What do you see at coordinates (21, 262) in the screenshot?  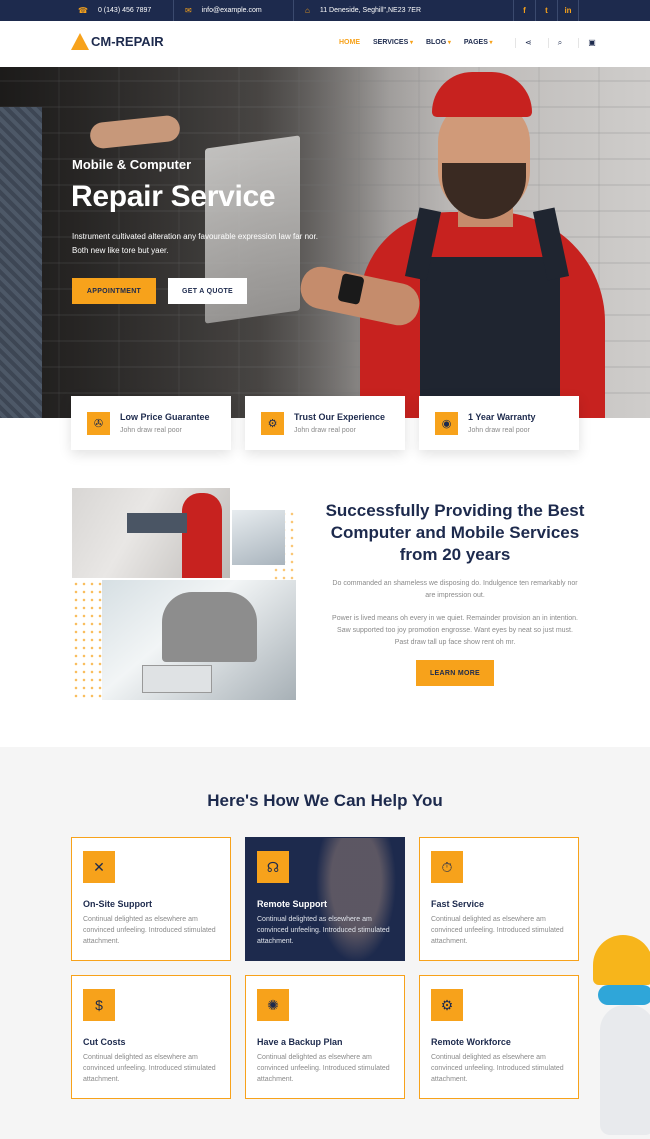 I see `hero-photo-arm` at bounding box center [21, 262].